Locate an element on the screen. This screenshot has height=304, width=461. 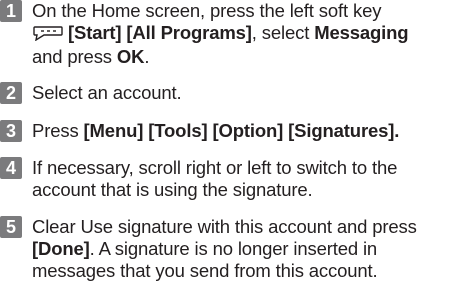
step-1-text-e: and press is located at coordinates (74, 56).